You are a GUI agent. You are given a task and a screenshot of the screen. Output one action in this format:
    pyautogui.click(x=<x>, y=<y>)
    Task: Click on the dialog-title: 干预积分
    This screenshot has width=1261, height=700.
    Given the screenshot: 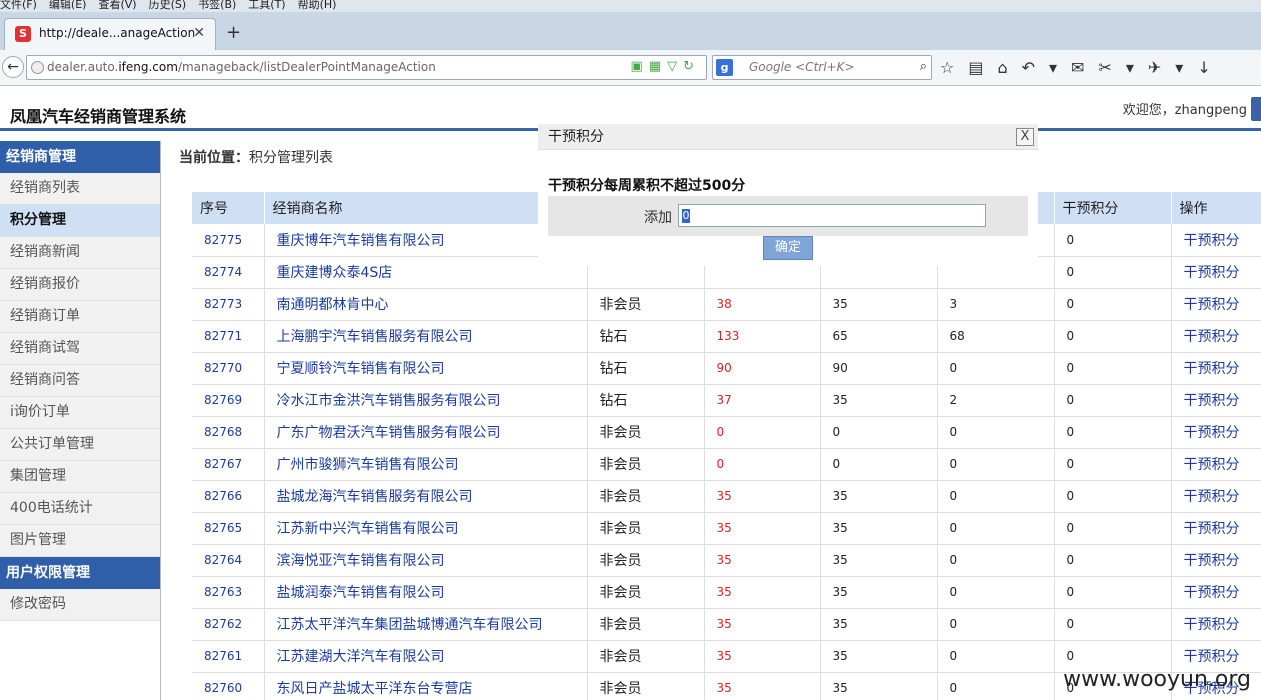 What is the action you would take?
    pyautogui.click(x=788, y=137)
    